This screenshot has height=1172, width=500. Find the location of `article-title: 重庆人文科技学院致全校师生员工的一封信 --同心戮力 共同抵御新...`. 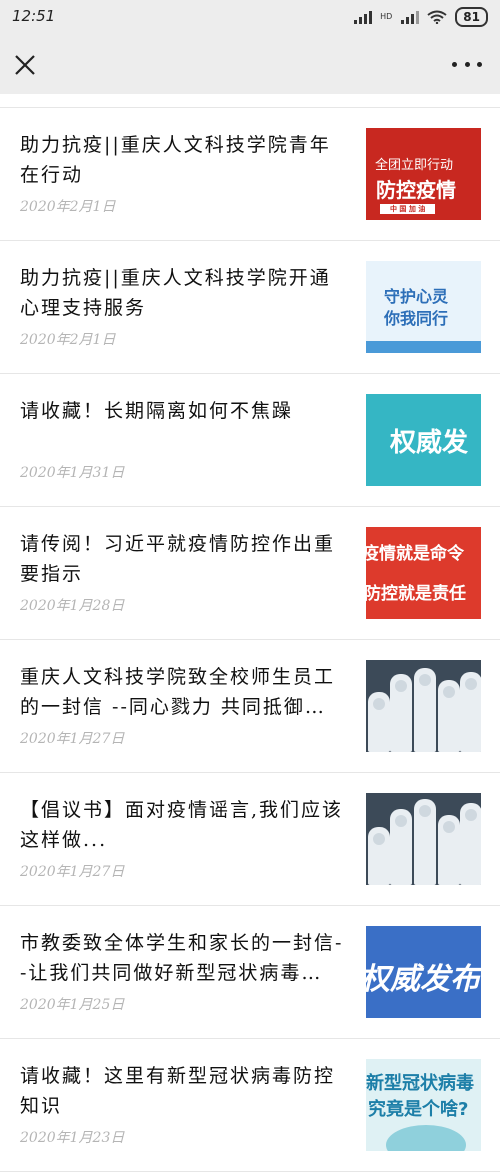

article-title: 重庆人文科技学院致全校师生员工的一封信 --同心戮力 共同抵御新... is located at coordinates (178, 692).